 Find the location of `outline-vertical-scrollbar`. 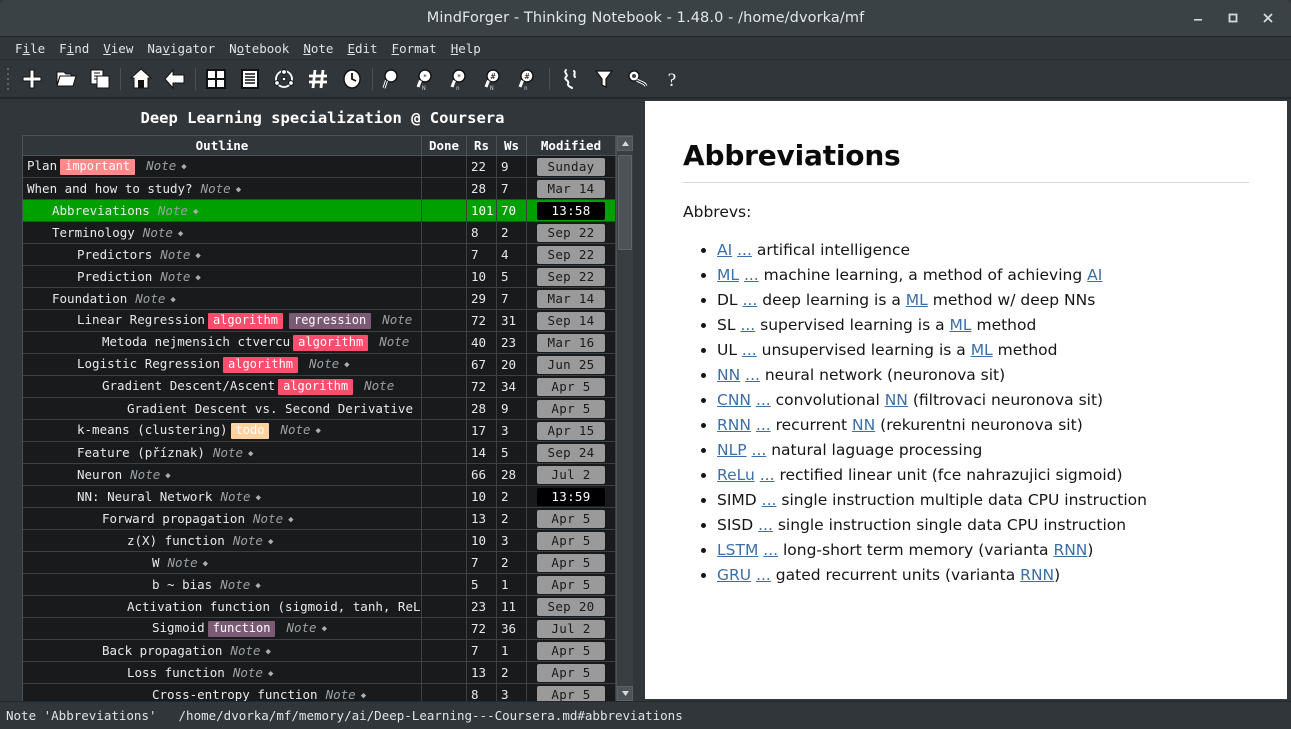

outline-vertical-scrollbar is located at coordinates (624, 418).